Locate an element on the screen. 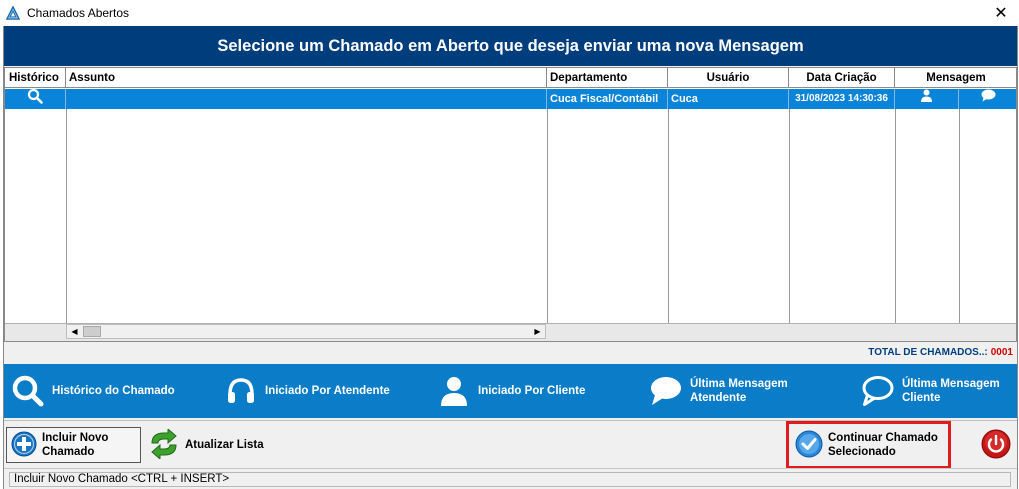  column-header-assunto: Assunto is located at coordinates (306, 78).